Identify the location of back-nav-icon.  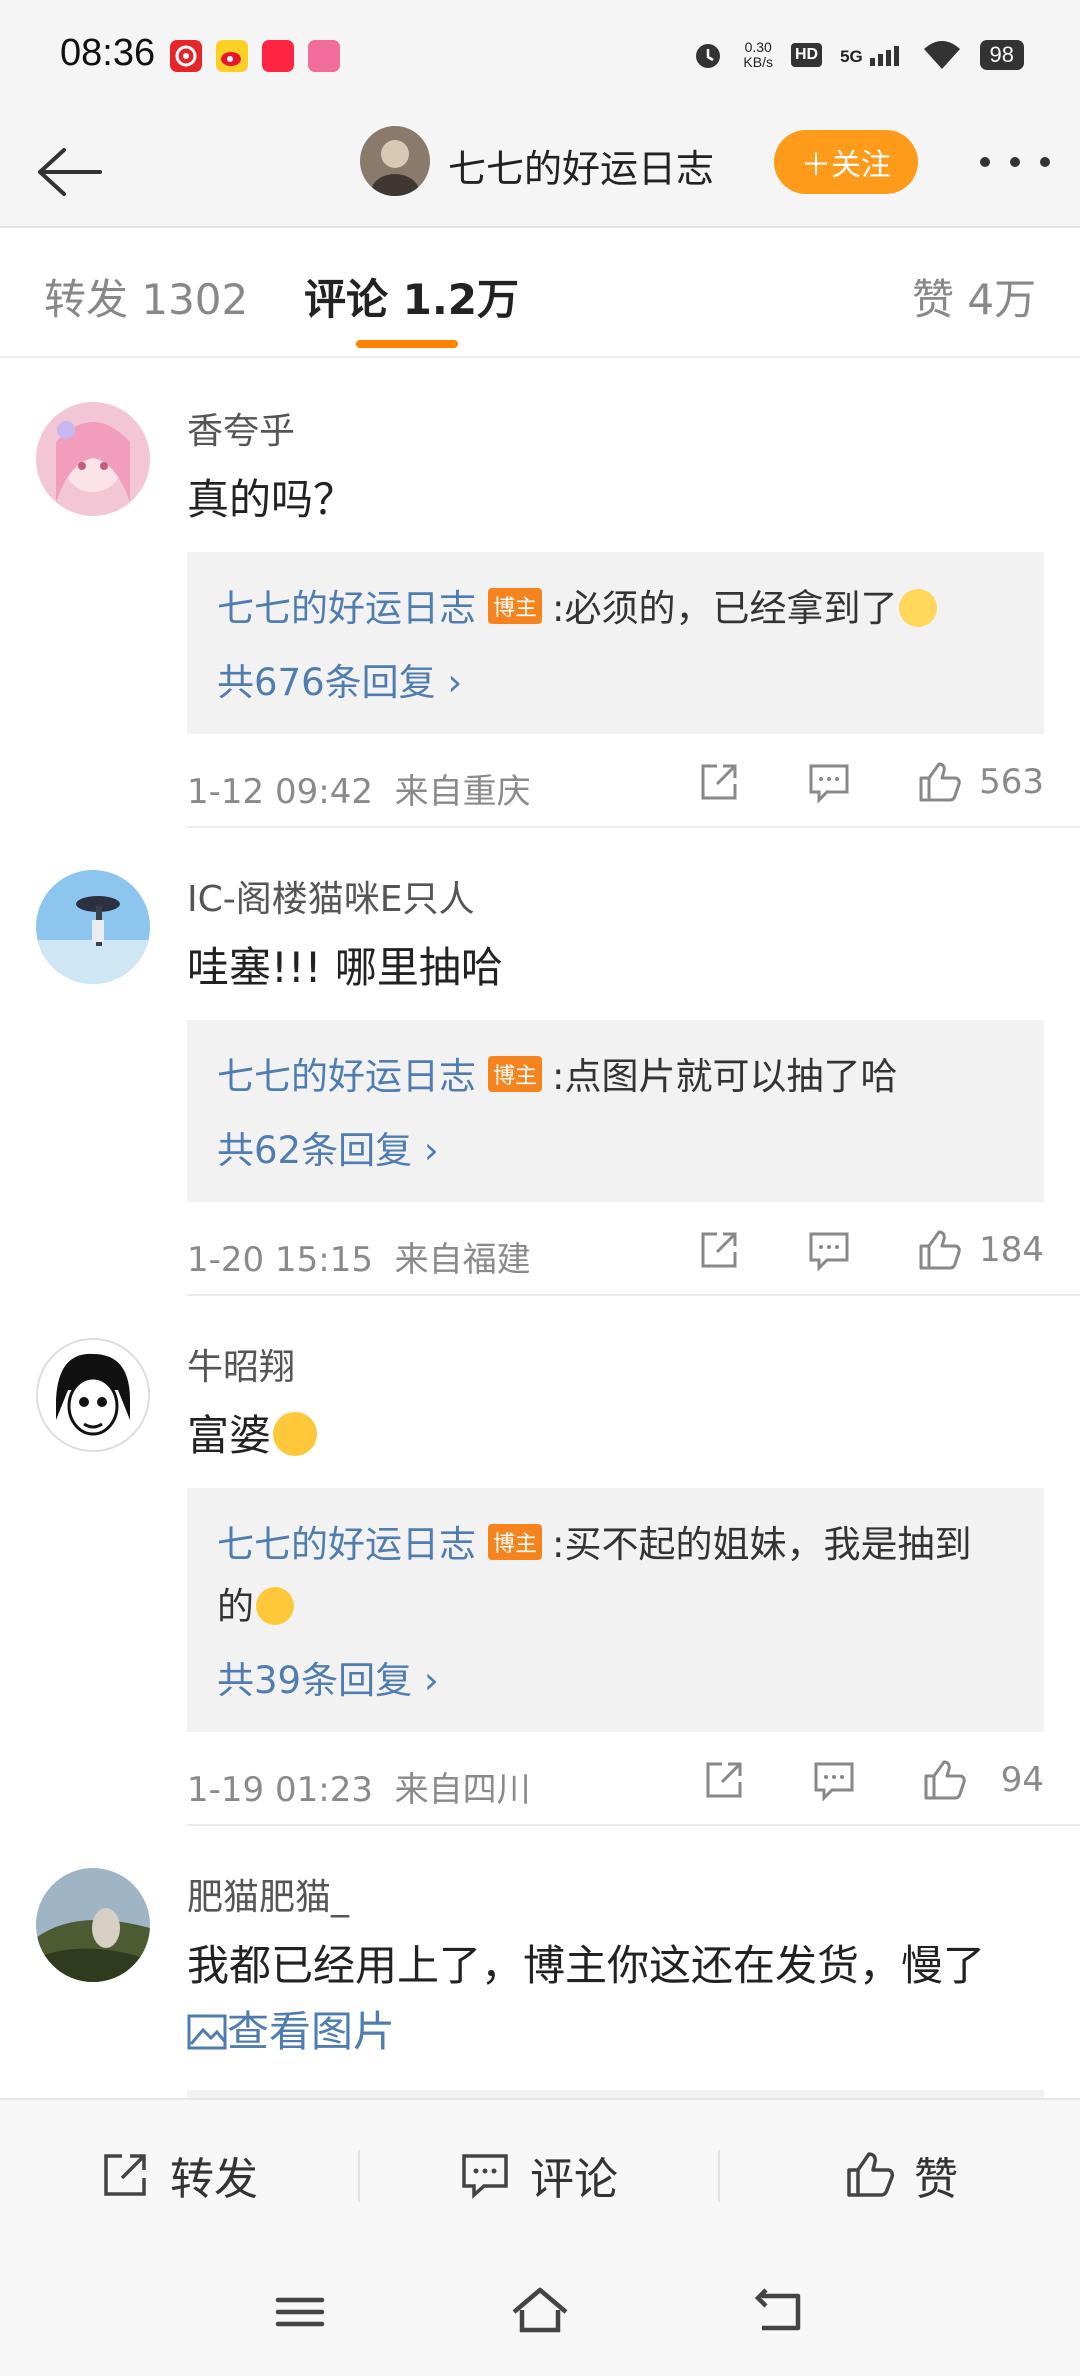
(780, 2312).